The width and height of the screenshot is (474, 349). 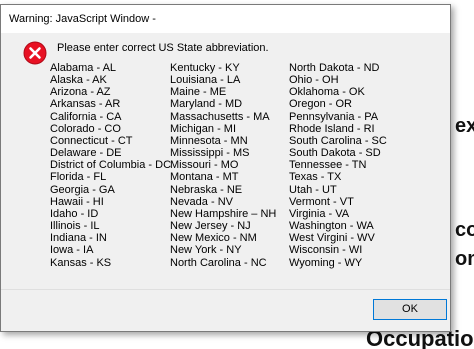 What do you see at coordinates (220, 116) in the screenshot?
I see `state-entry: Massachusetts - MA` at bounding box center [220, 116].